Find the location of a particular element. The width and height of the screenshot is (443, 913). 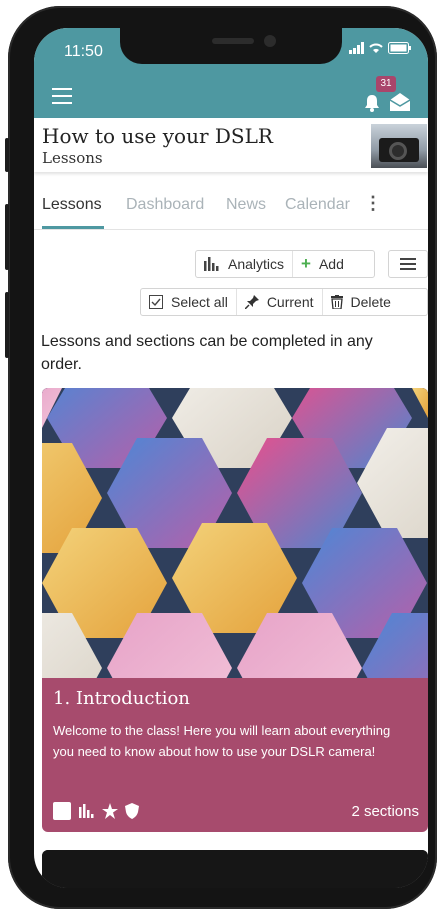

status-bar: 11:50 is located at coordinates (231, 51).